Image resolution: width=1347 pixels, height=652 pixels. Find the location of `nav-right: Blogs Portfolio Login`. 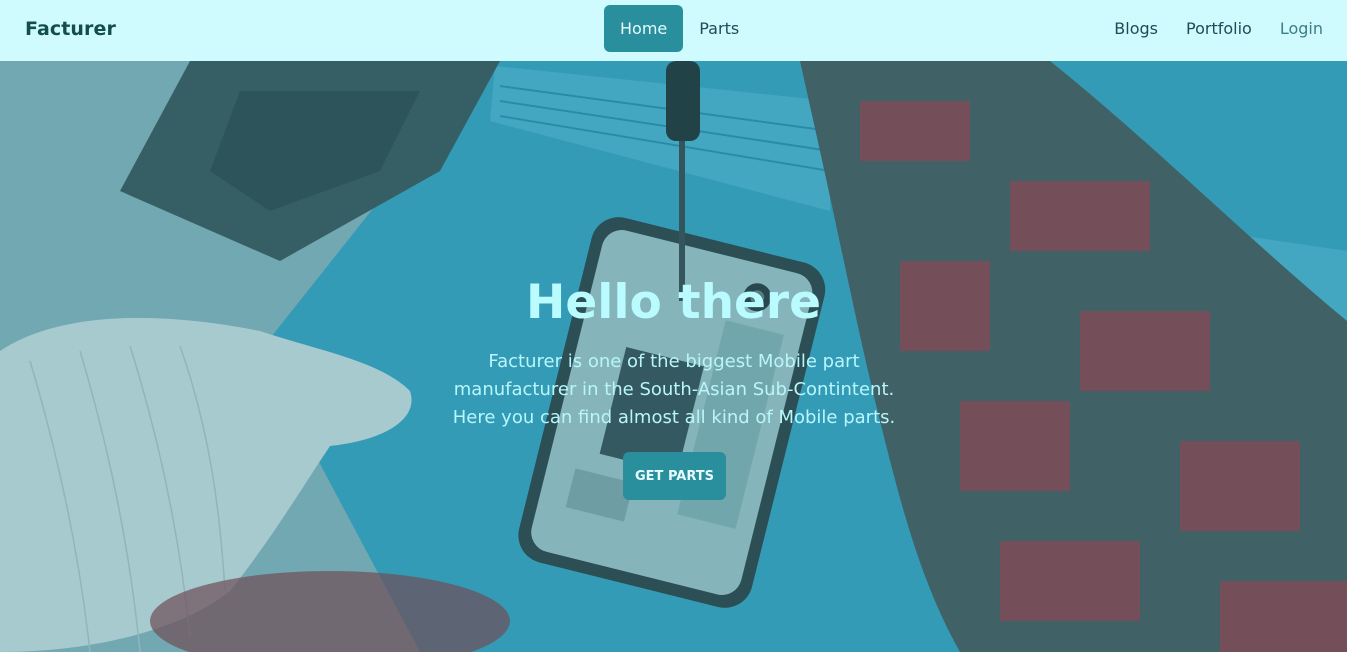

nav-right: Blogs Portfolio Login is located at coordinates (1218, 28).